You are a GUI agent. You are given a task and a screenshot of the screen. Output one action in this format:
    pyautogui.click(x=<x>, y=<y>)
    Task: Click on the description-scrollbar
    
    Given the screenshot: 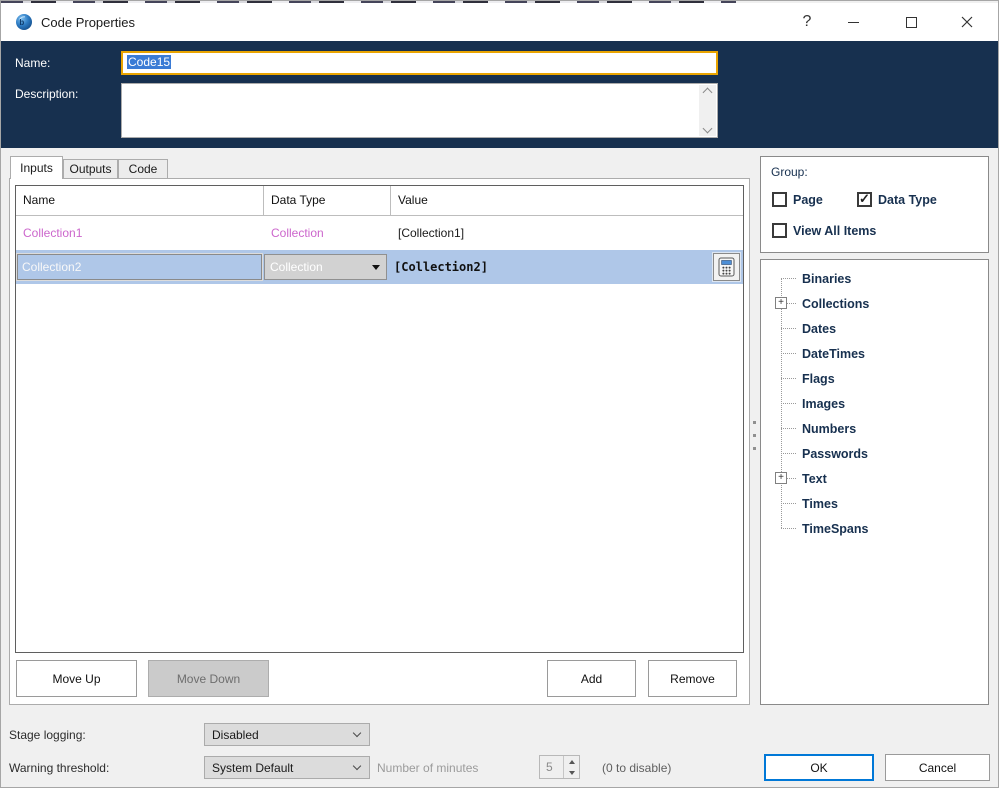 What is the action you would take?
    pyautogui.click(x=707, y=110)
    